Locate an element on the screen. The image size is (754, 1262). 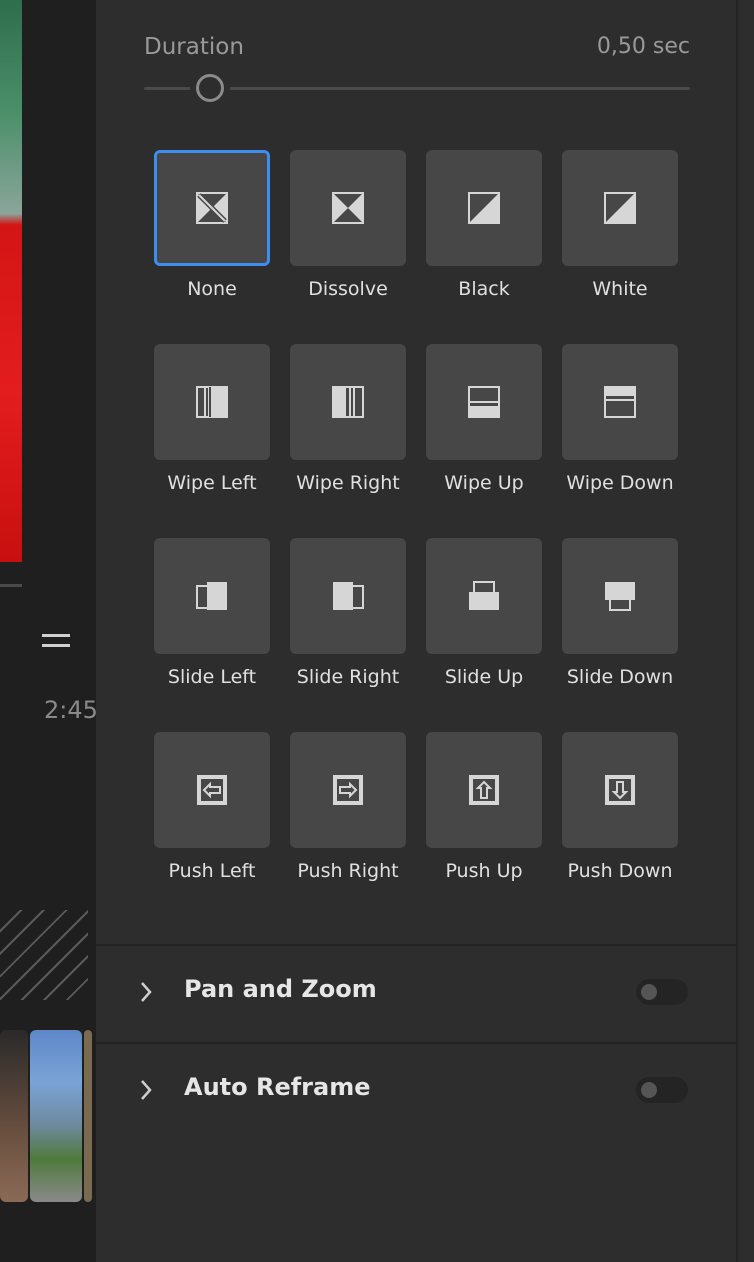
transition-label: Wipe Down is located at coordinates (620, 483).